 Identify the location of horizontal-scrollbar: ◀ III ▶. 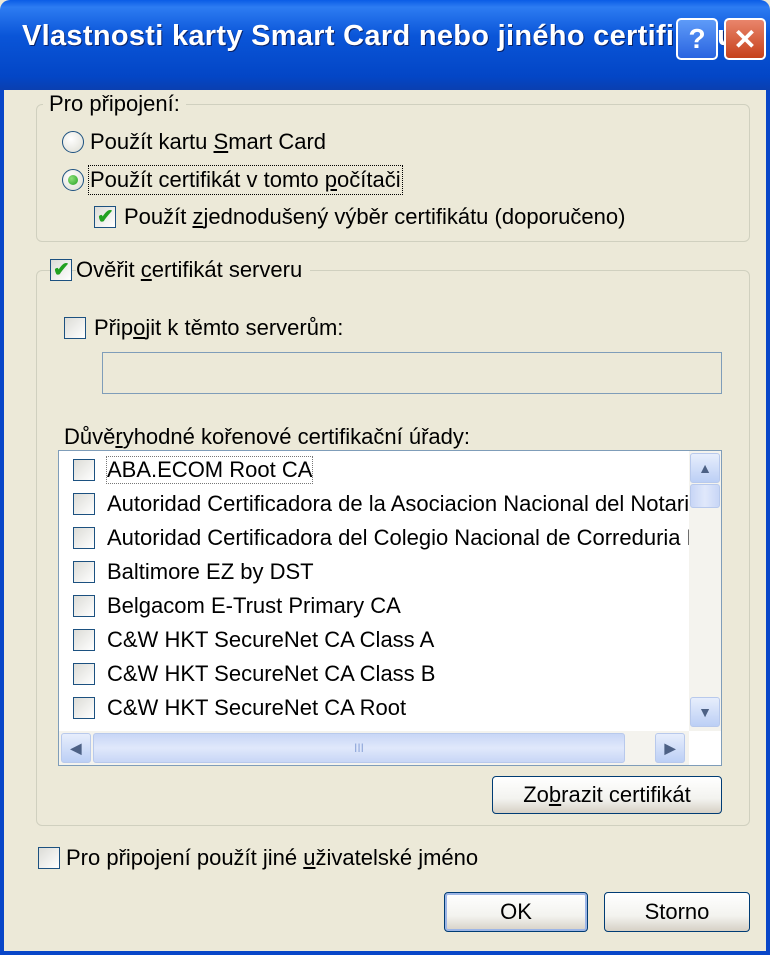
(374, 748).